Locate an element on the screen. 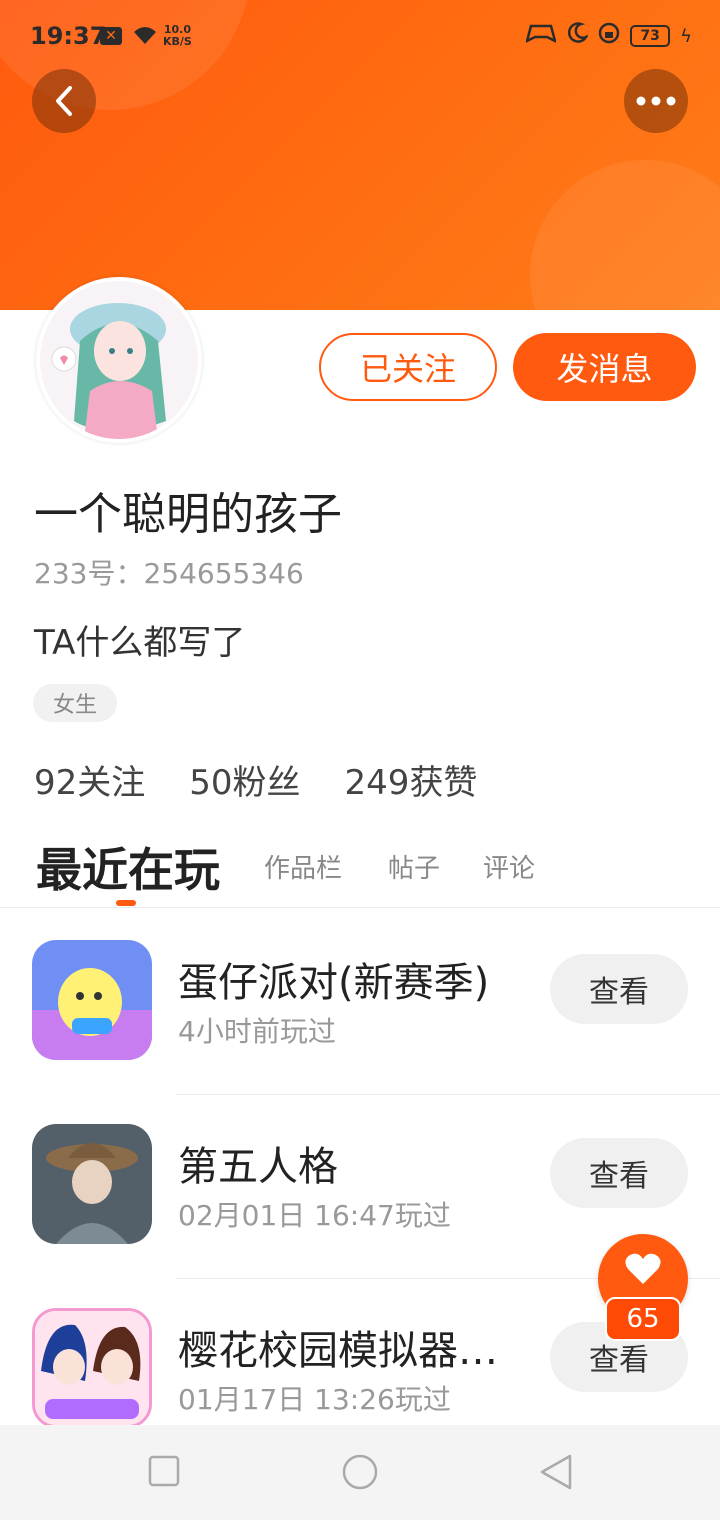 The image size is (720, 1520). tab-posts: 帖子 is located at coordinates (414, 866).